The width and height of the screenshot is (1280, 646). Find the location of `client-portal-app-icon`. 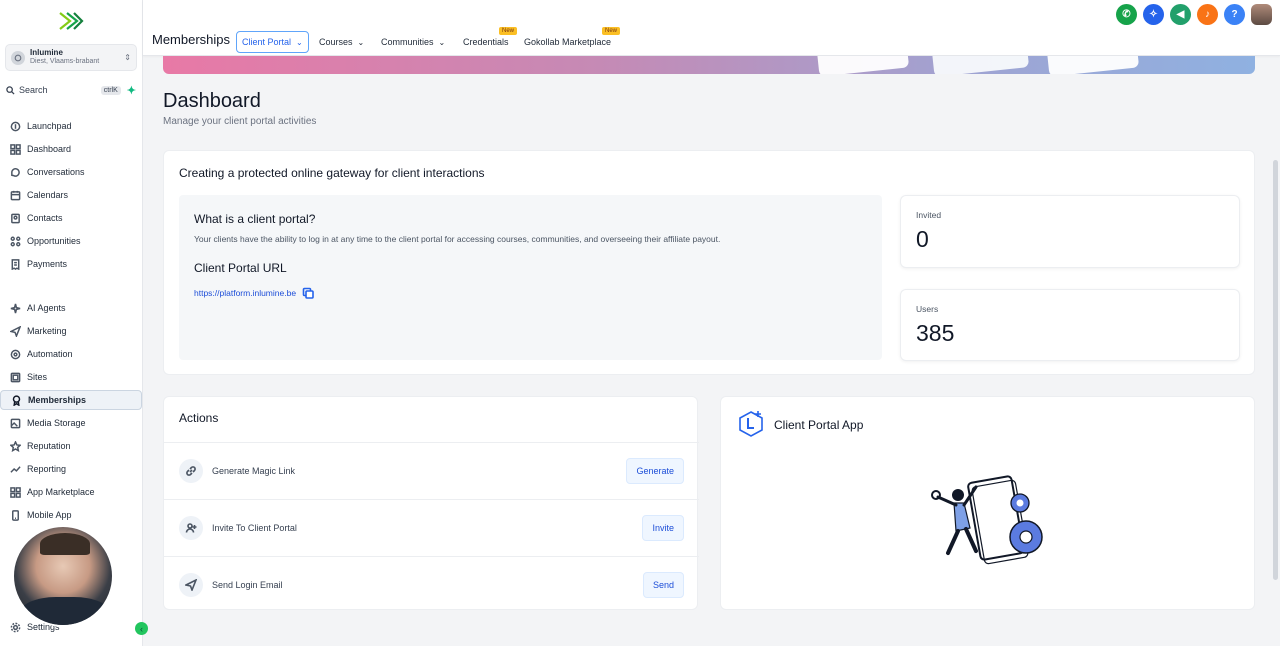

client-portal-app-icon is located at coordinates (751, 424).